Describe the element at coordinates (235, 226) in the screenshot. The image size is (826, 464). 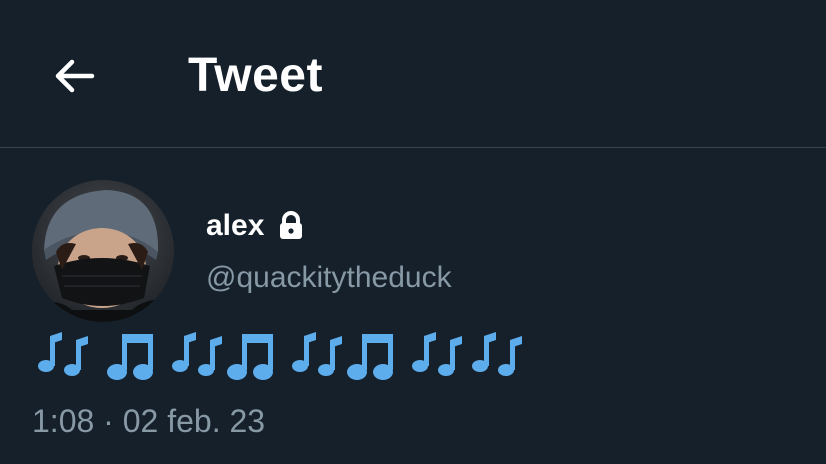
I see `author-display-name: alex` at that location.